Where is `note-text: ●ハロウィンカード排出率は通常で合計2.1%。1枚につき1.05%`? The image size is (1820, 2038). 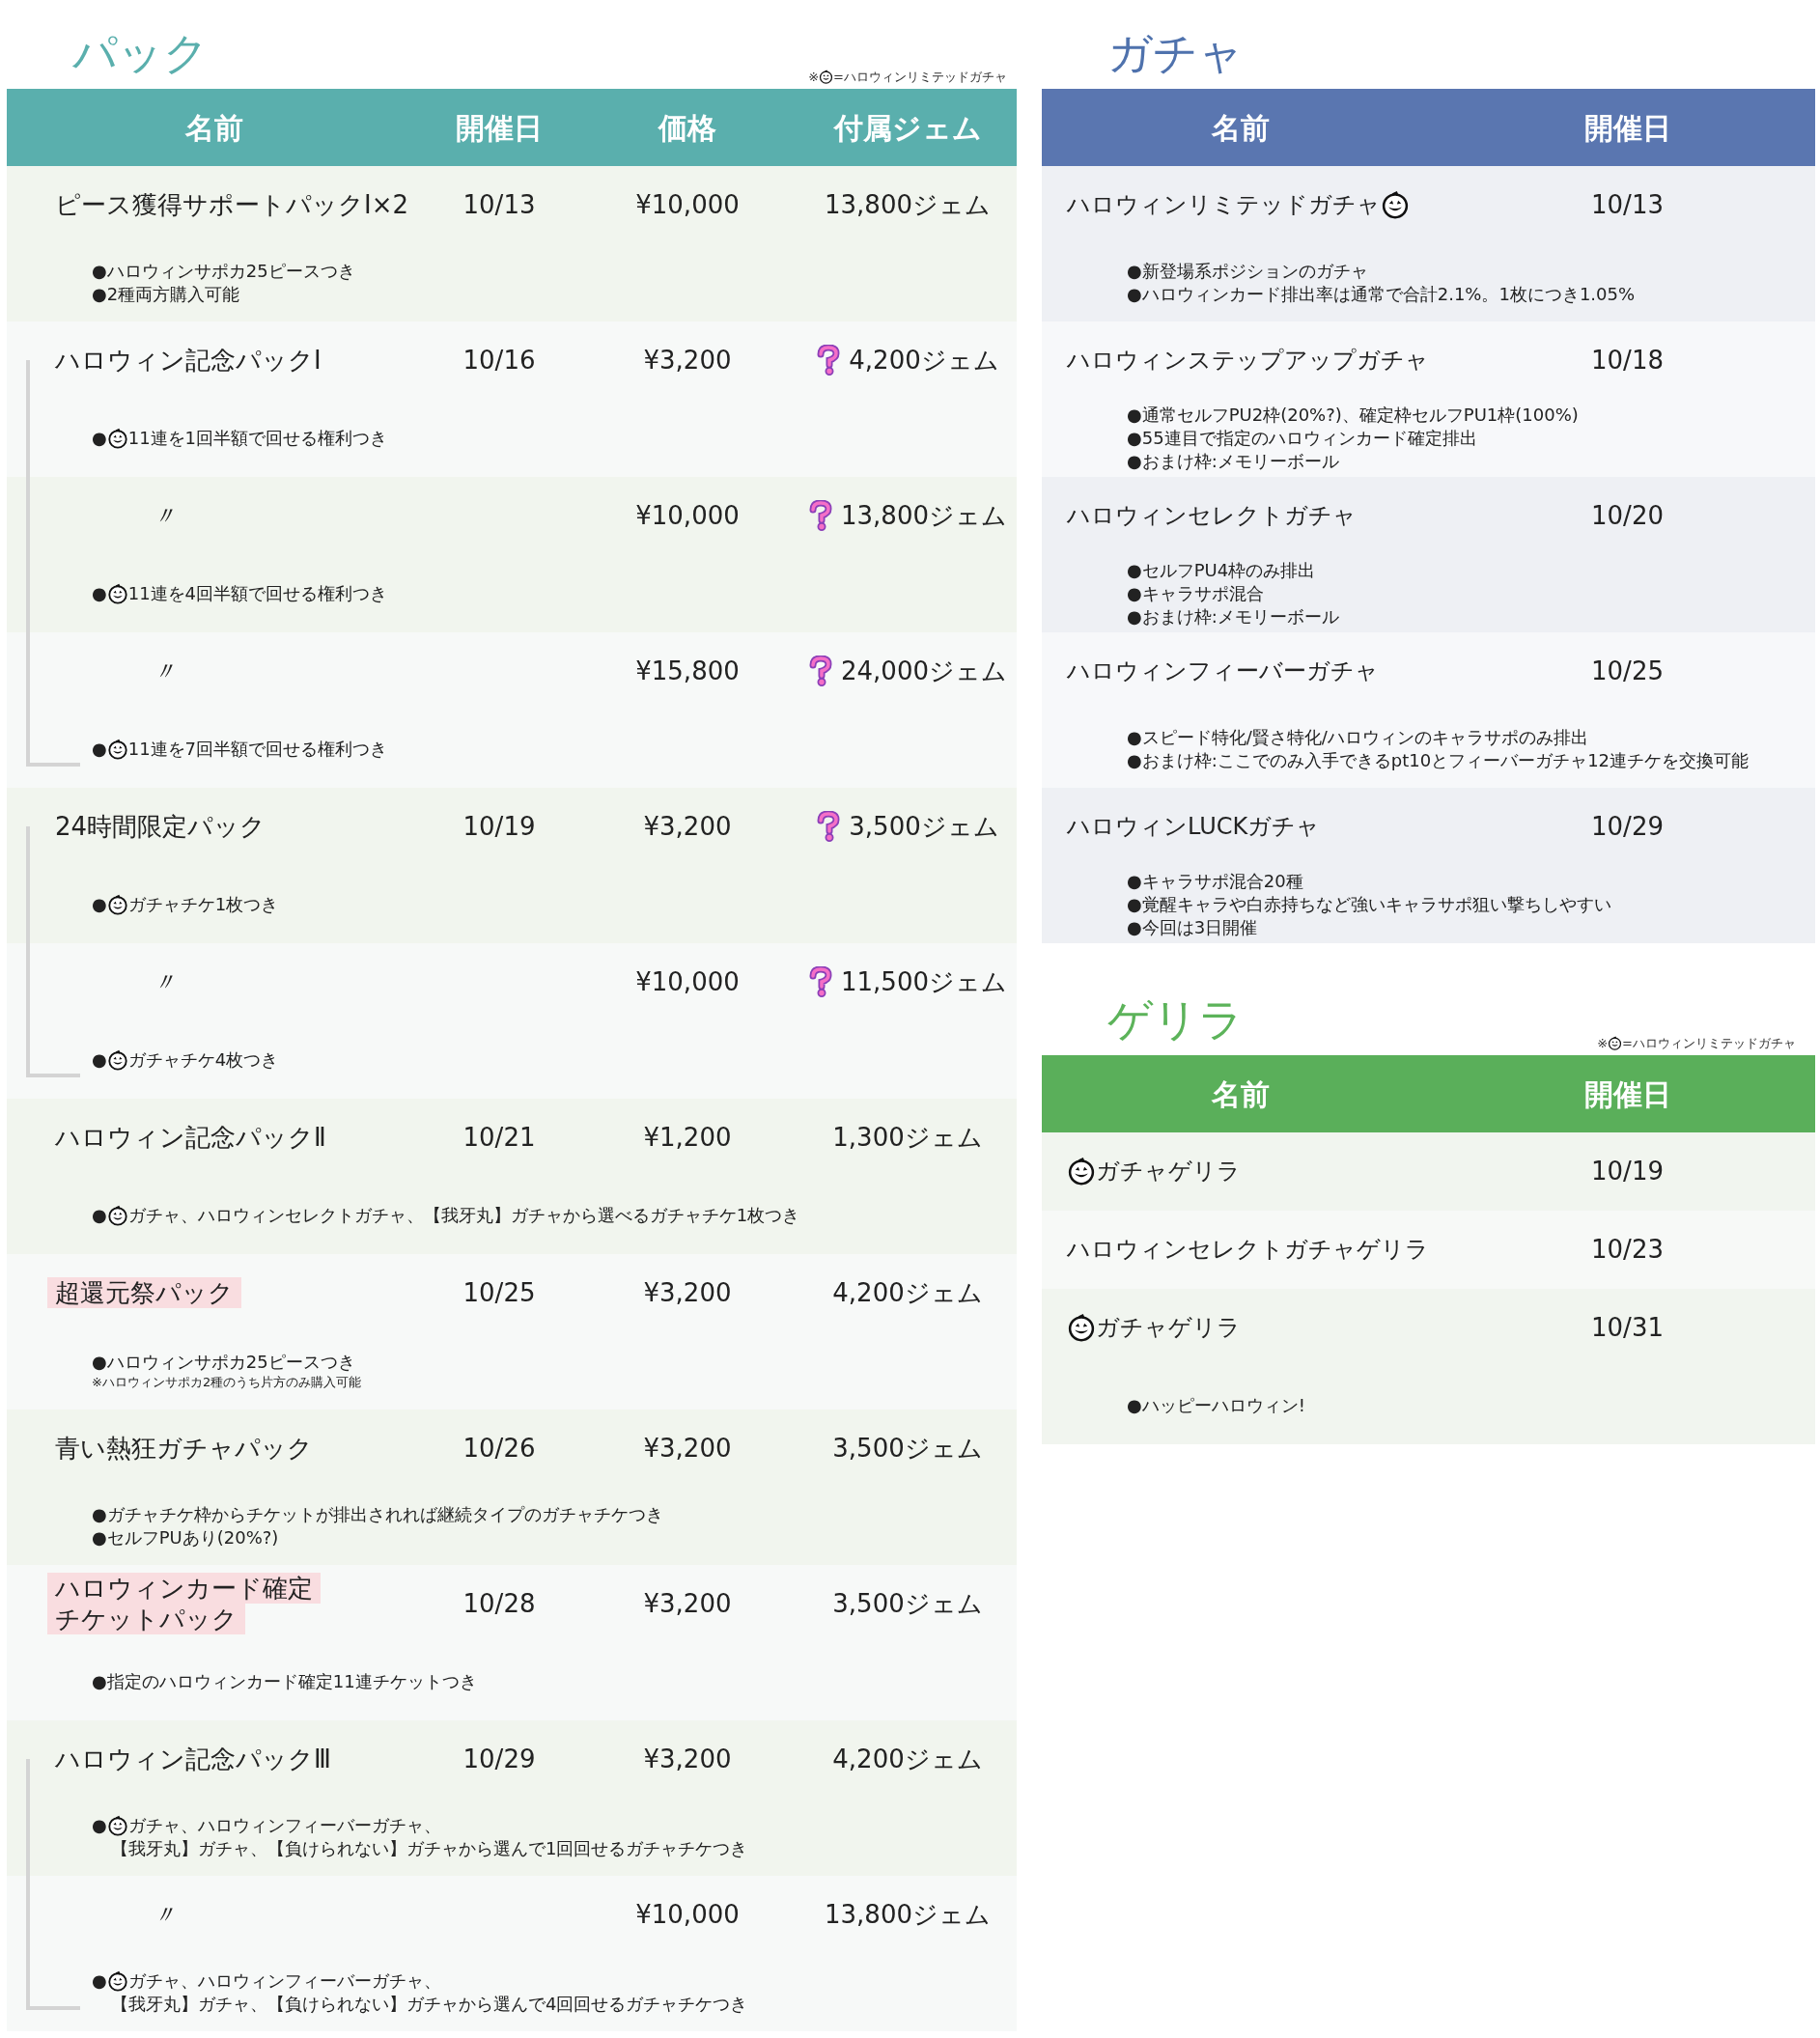 note-text: ●ハロウィンカード排出率は通常で合計2.1%。1枚につき1.05% is located at coordinates (1382, 294).